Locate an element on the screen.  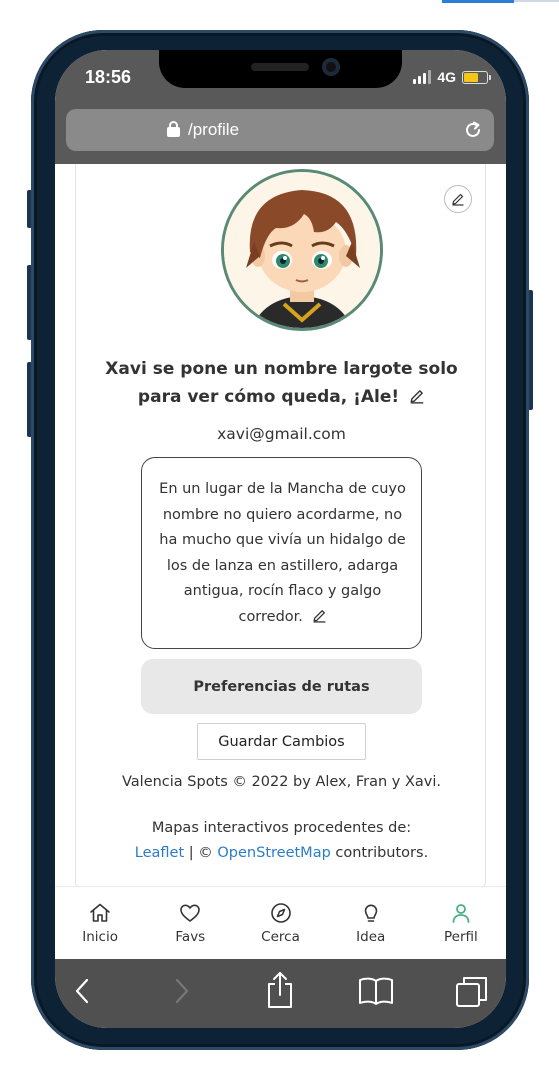
nav-item-cerca: Cerca is located at coordinates (280, 923).